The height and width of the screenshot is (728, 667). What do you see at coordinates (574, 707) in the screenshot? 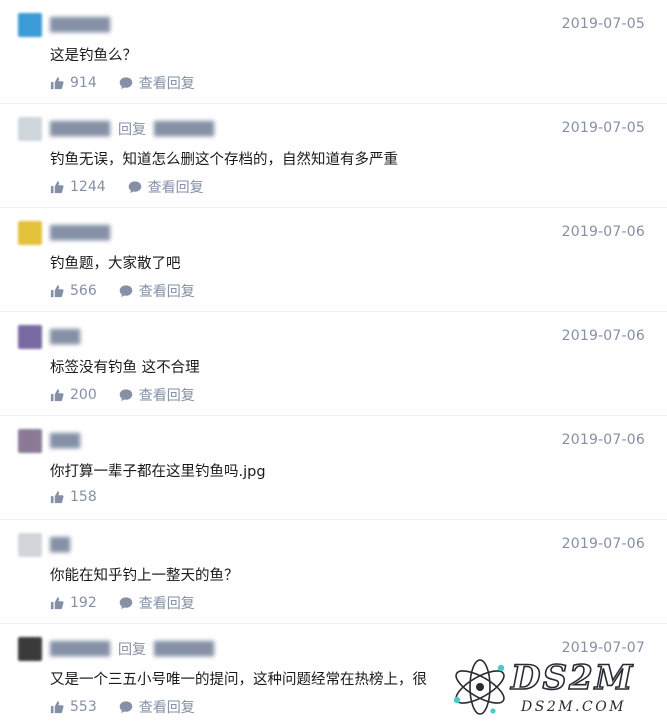
I see `watermark-subtitle: DS2M.COM` at bounding box center [574, 707].